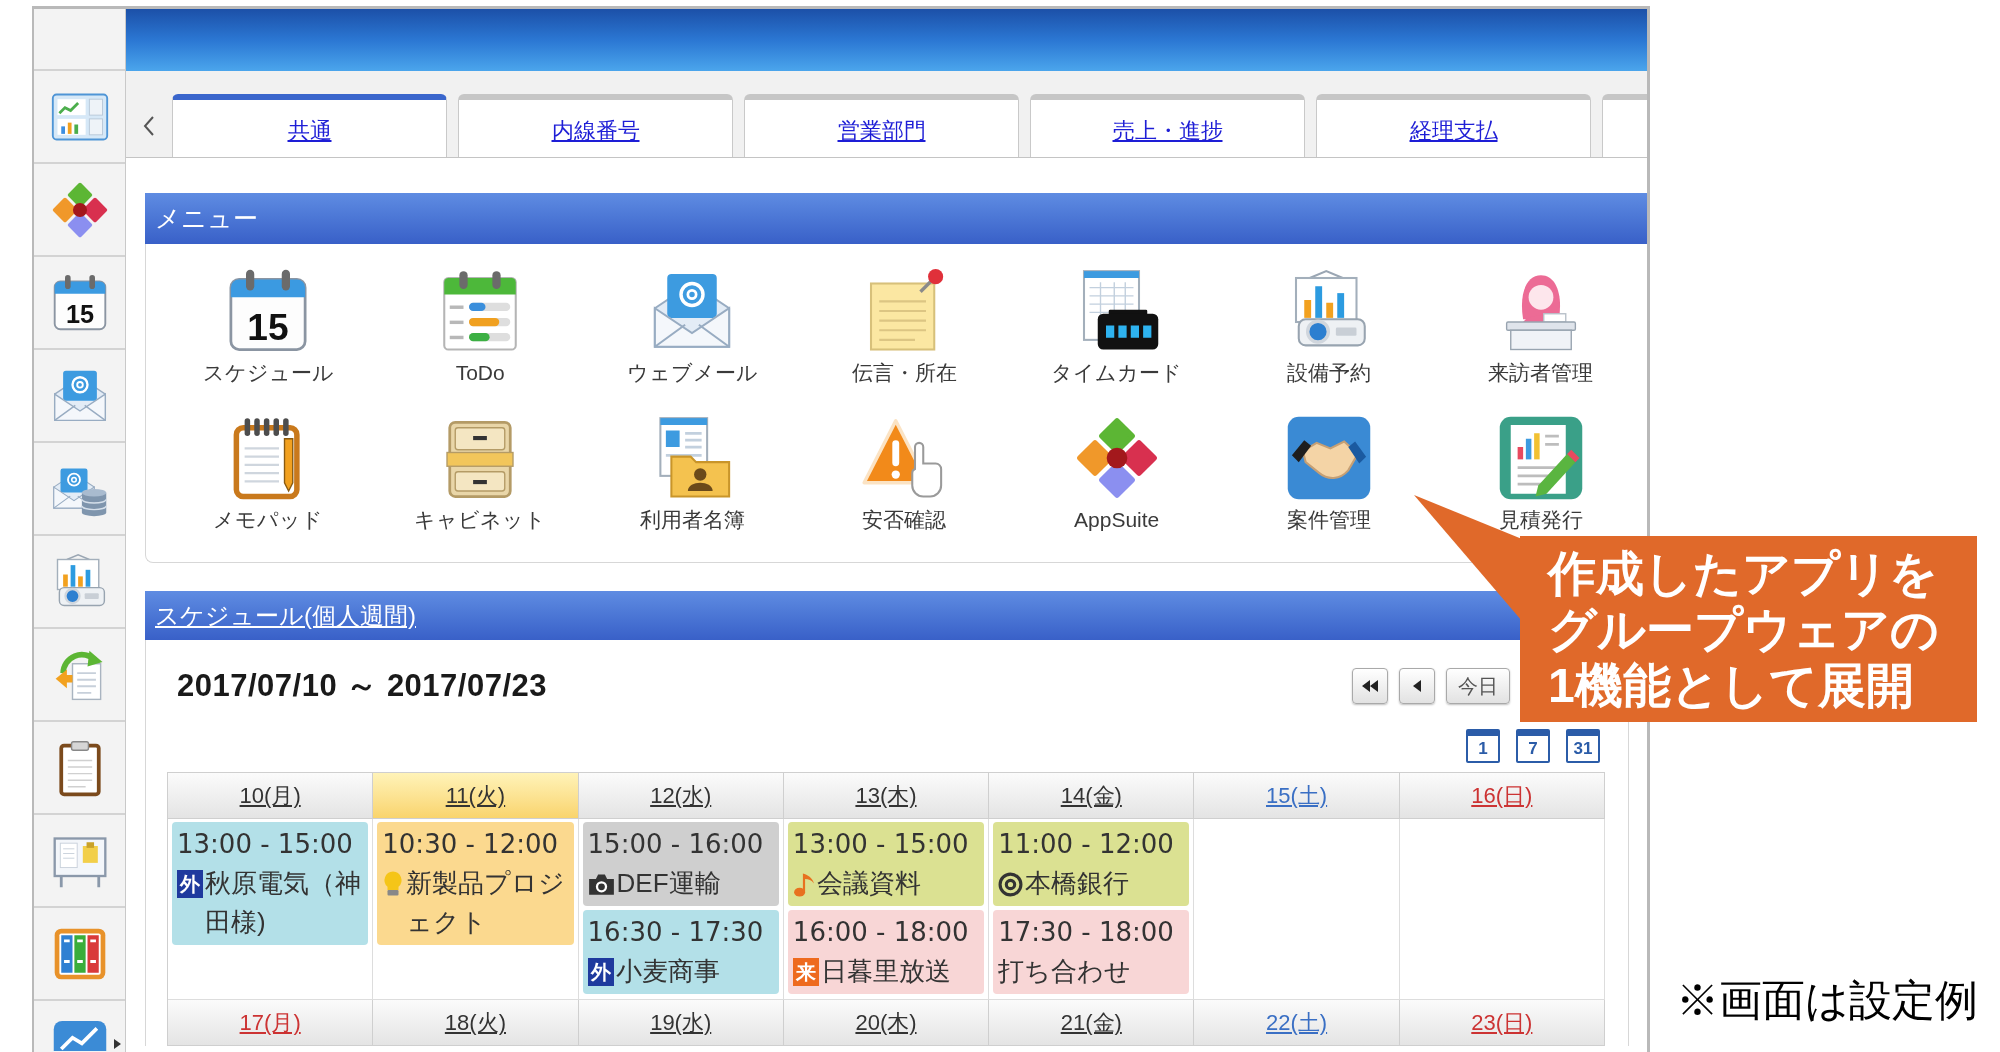 The height and width of the screenshot is (1052, 2000). What do you see at coordinates (668, 971) in the screenshot?
I see `event-title: 小麦商事` at bounding box center [668, 971].